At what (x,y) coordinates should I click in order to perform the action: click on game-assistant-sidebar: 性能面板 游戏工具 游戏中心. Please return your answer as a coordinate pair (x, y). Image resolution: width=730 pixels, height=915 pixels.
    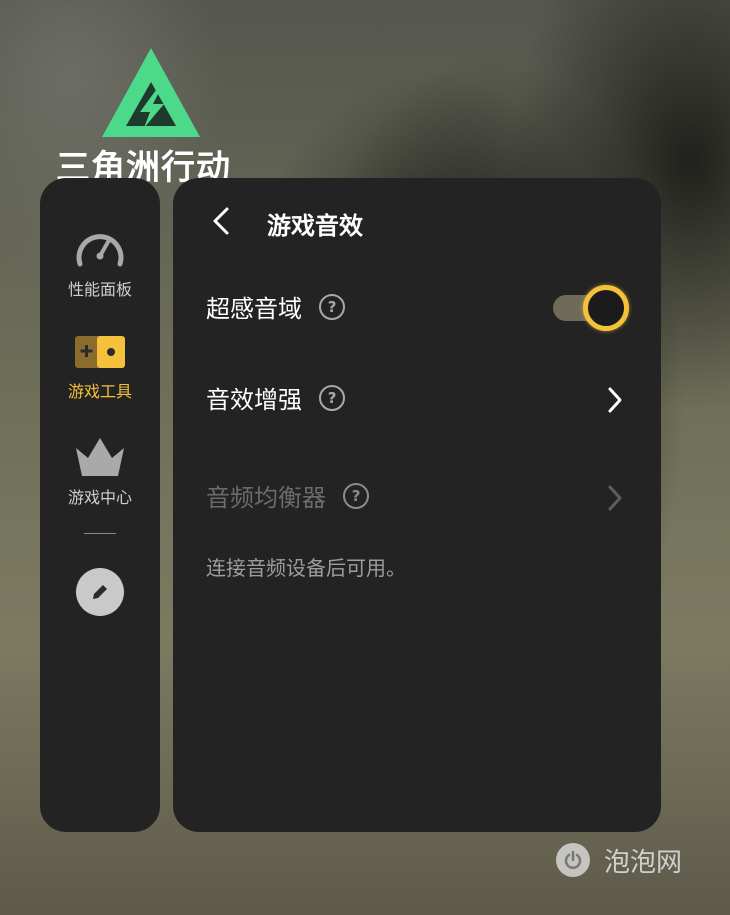
    Looking at the image, I should click on (100, 505).